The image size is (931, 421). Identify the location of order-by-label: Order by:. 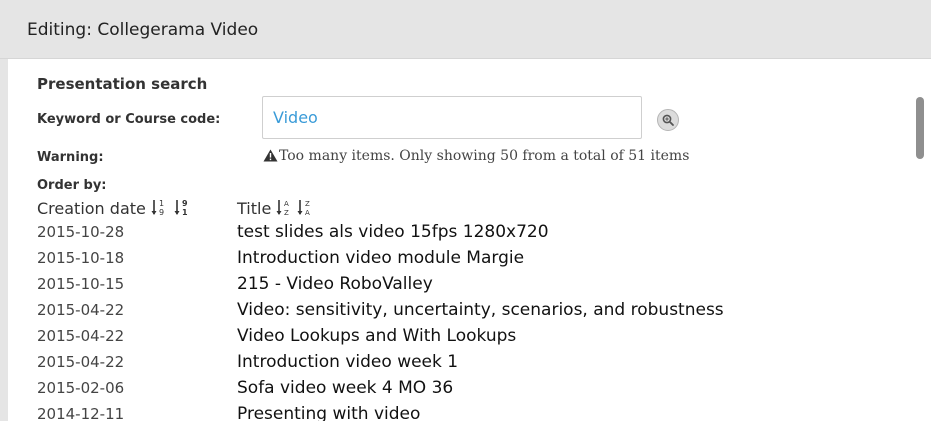
(72, 185).